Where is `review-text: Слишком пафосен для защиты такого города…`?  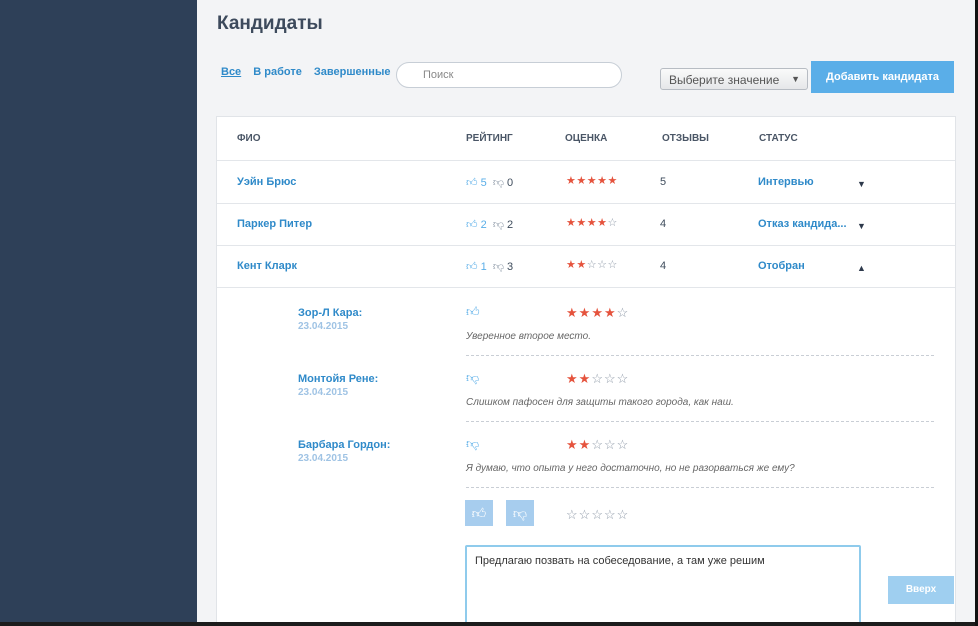
review-text: Слишком пафосен для защиты такого города… is located at coordinates (600, 402).